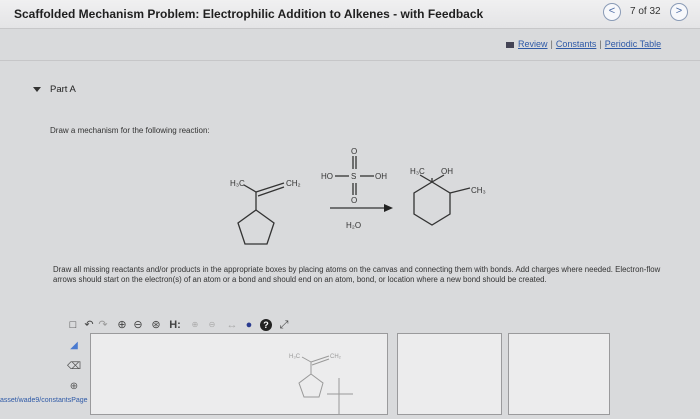 This screenshot has width=700, height=419. Describe the element at coordinates (417, 171) in the screenshot. I see `product-h3c-label: H₃C` at that location.